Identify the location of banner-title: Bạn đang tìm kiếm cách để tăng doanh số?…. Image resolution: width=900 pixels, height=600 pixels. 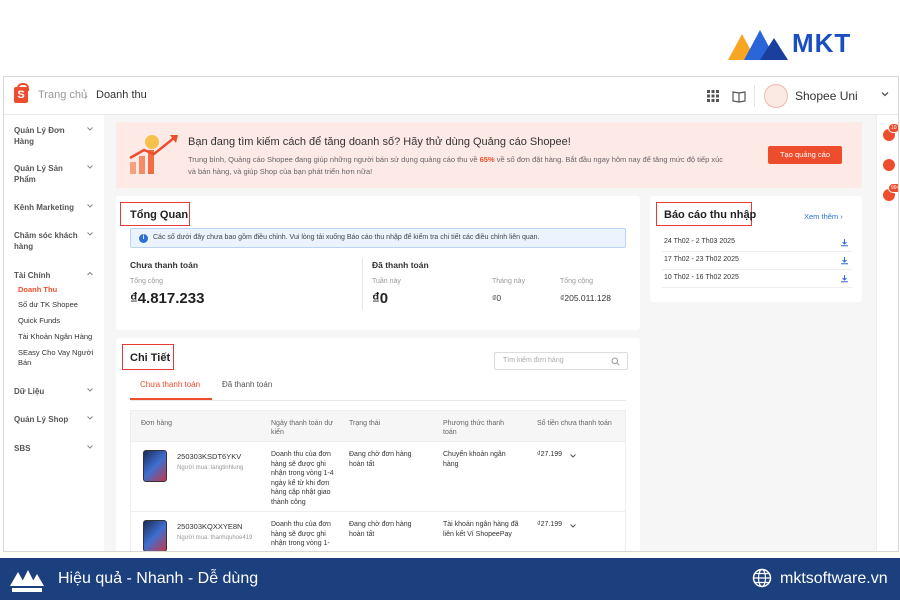
(379, 142).